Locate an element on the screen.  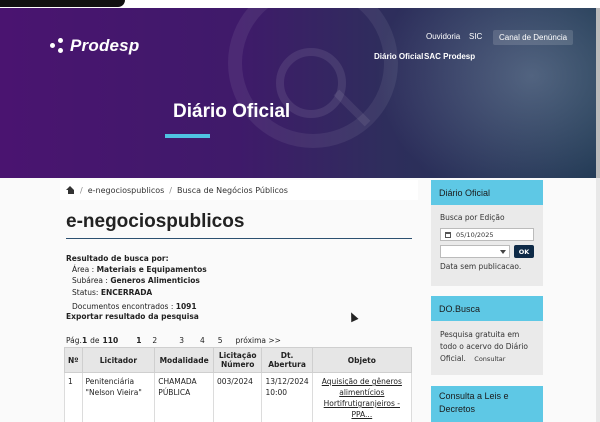
area-line: Área : Materiais e Equipamentos is located at coordinates (139, 269).